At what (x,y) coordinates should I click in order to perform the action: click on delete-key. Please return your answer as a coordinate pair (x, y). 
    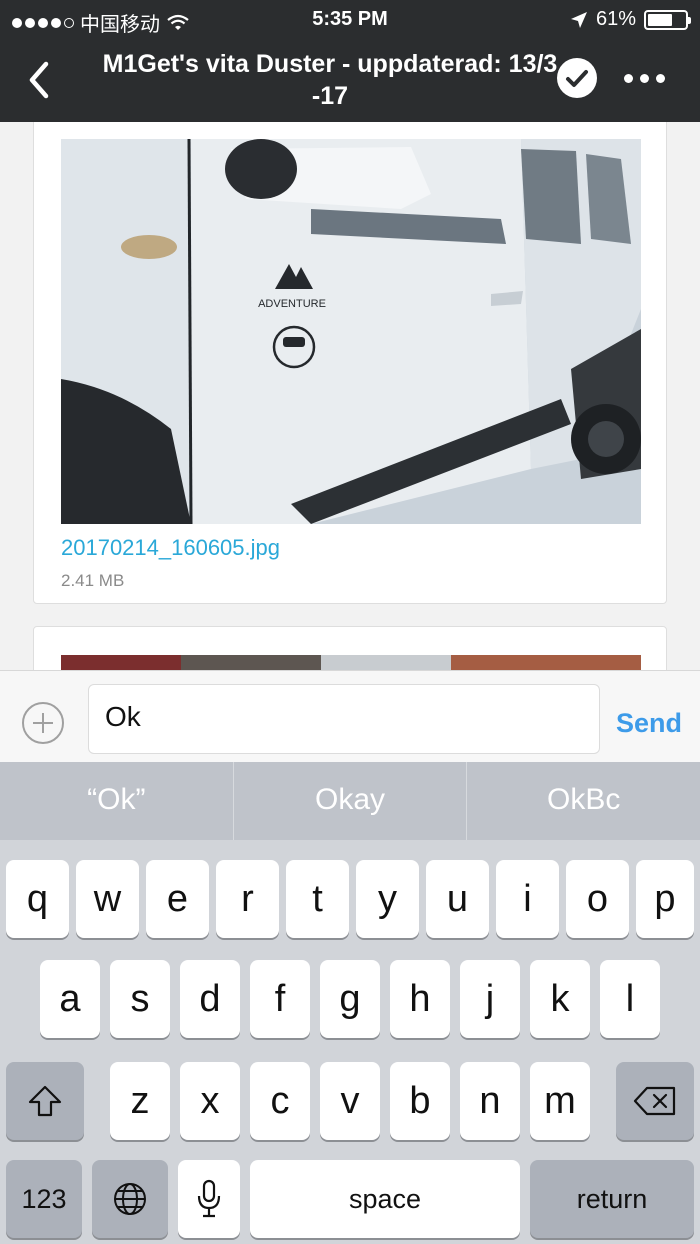
    Looking at the image, I should click on (655, 1101).